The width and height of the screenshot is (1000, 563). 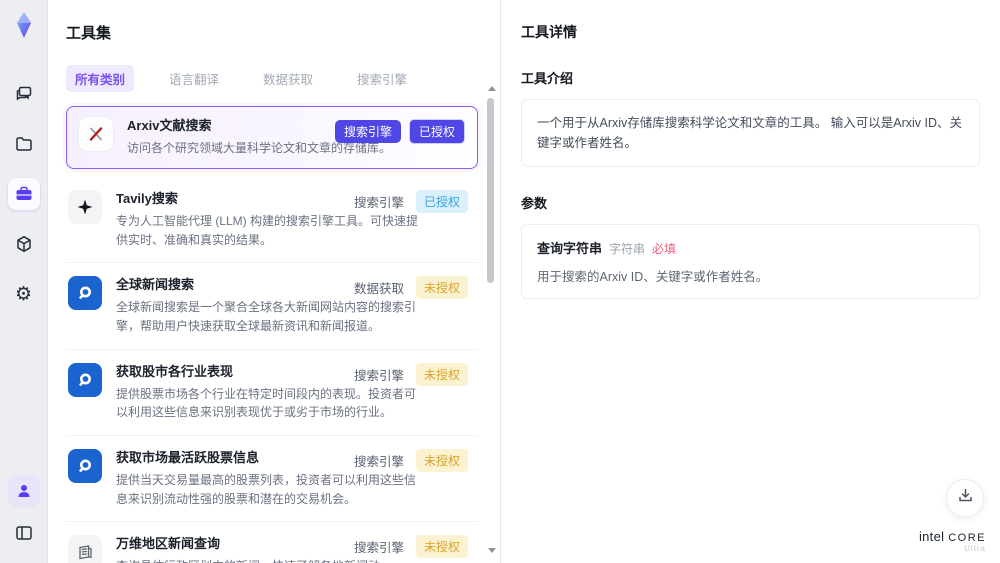 What do you see at coordinates (89, 33) in the screenshot?
I see `page-title: 工具集` at bounding box center [89, 33].